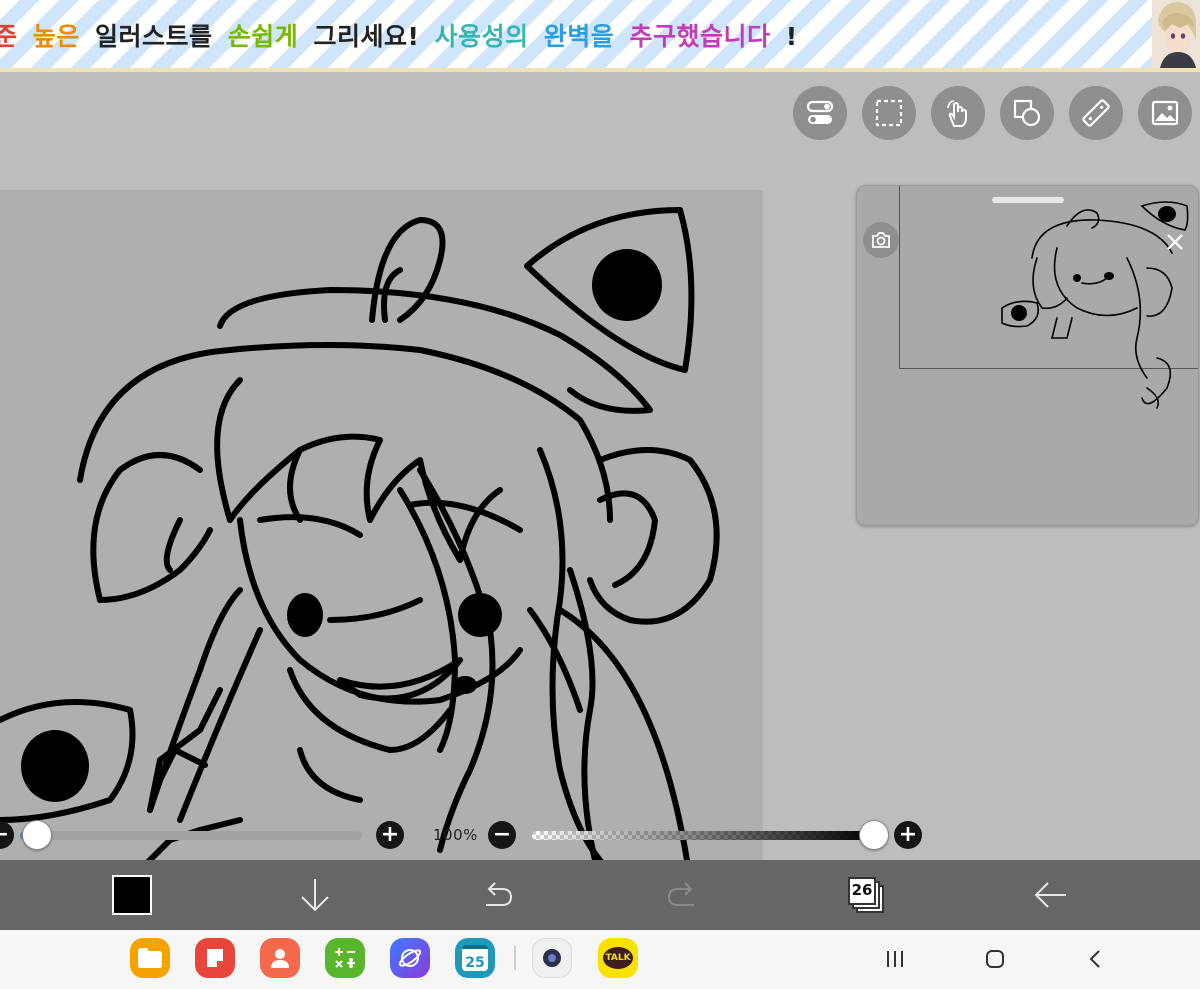 This screenshot has width=1200, height=989. I want to click on banner-word: 사용성의, so click(481, 36).